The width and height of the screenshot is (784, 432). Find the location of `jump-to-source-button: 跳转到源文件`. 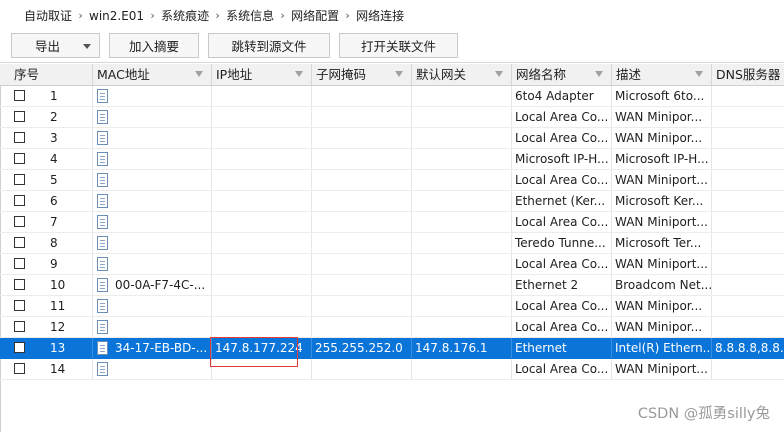

jump-to-source-button: 跳转到源文件 is located at coordinates (269, 45).